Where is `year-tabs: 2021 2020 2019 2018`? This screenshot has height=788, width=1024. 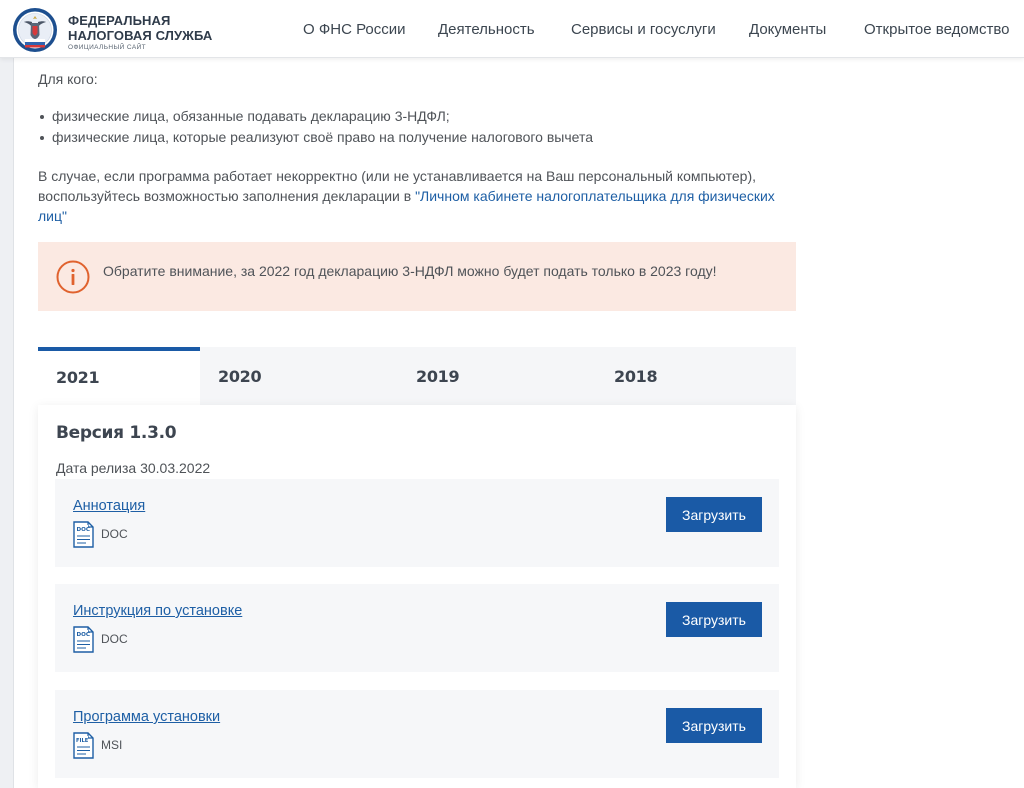 year-tabs: 2021 2020 2019 2018 is located at coordinates (417, 376).